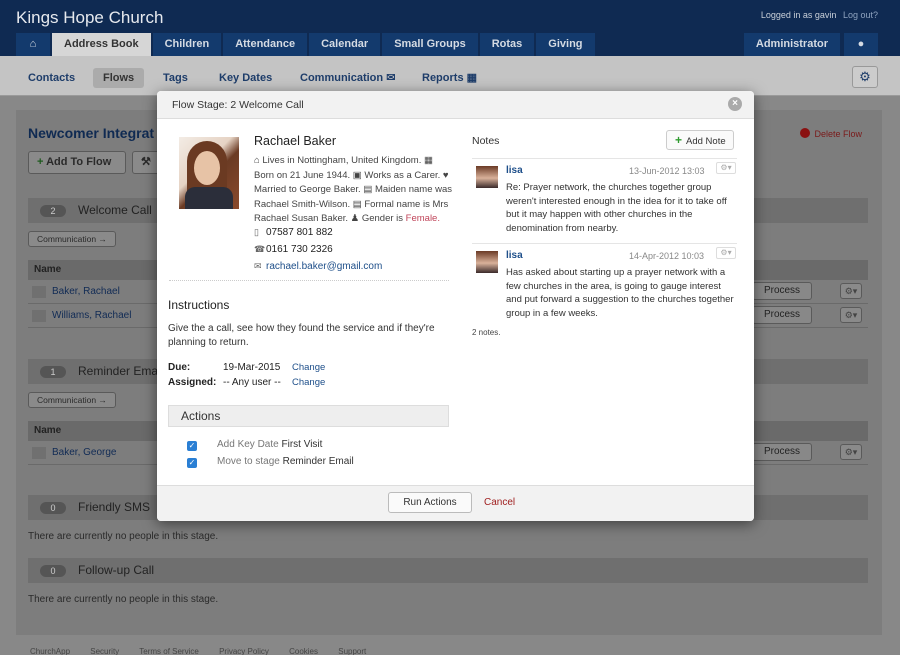 The width and height of the screenshot is (900, 655). Describe the element at coordinates (252, 382) in the screenshot. I see `assigned-value: -- Any user --` at that location.